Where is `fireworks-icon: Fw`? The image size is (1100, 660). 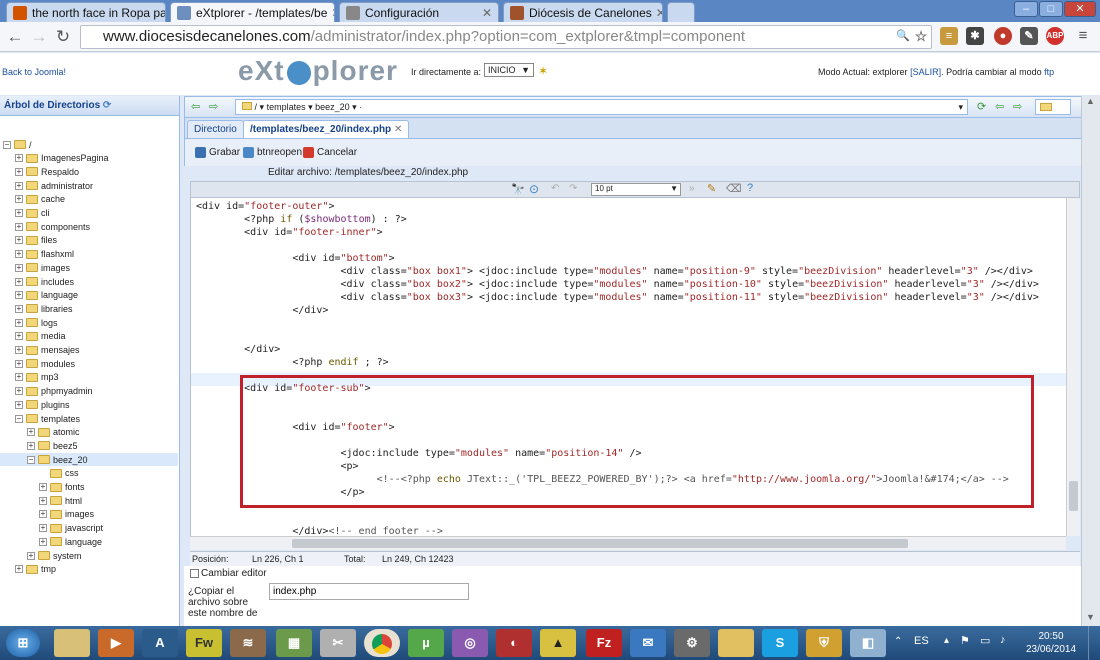
fireworks-icon: Fw is located at coordinates (204, 643).